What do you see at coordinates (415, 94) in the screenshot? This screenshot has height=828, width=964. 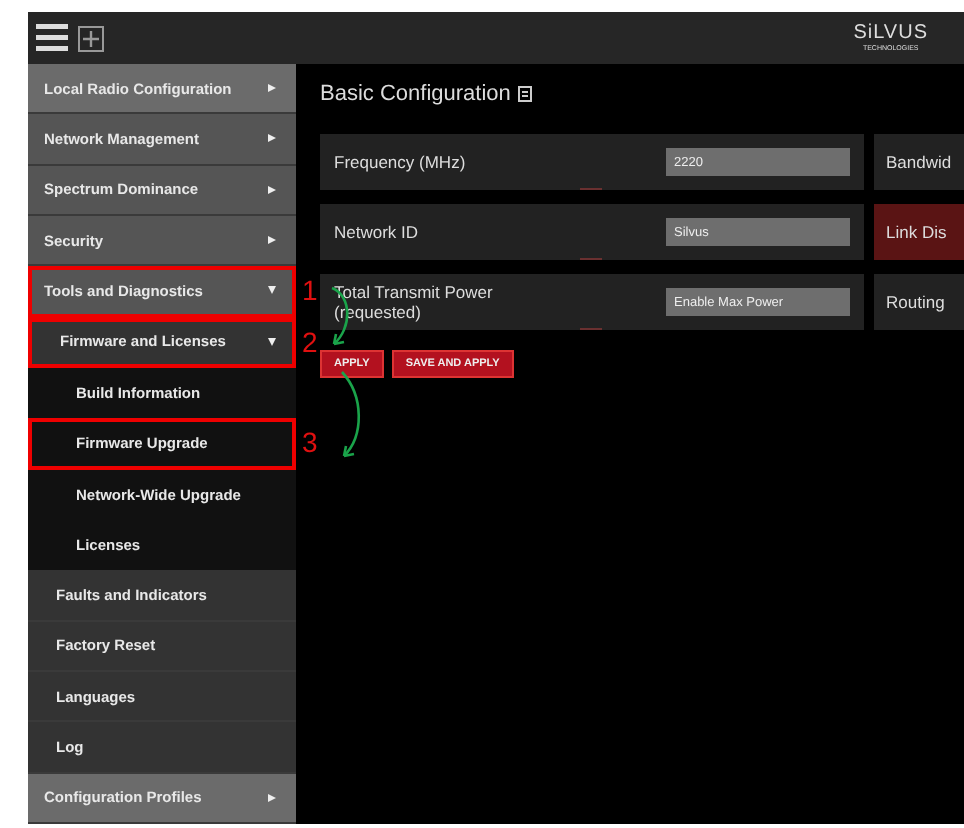 I see `page-title: Basic Configuration` at bounding box center [415, 94].